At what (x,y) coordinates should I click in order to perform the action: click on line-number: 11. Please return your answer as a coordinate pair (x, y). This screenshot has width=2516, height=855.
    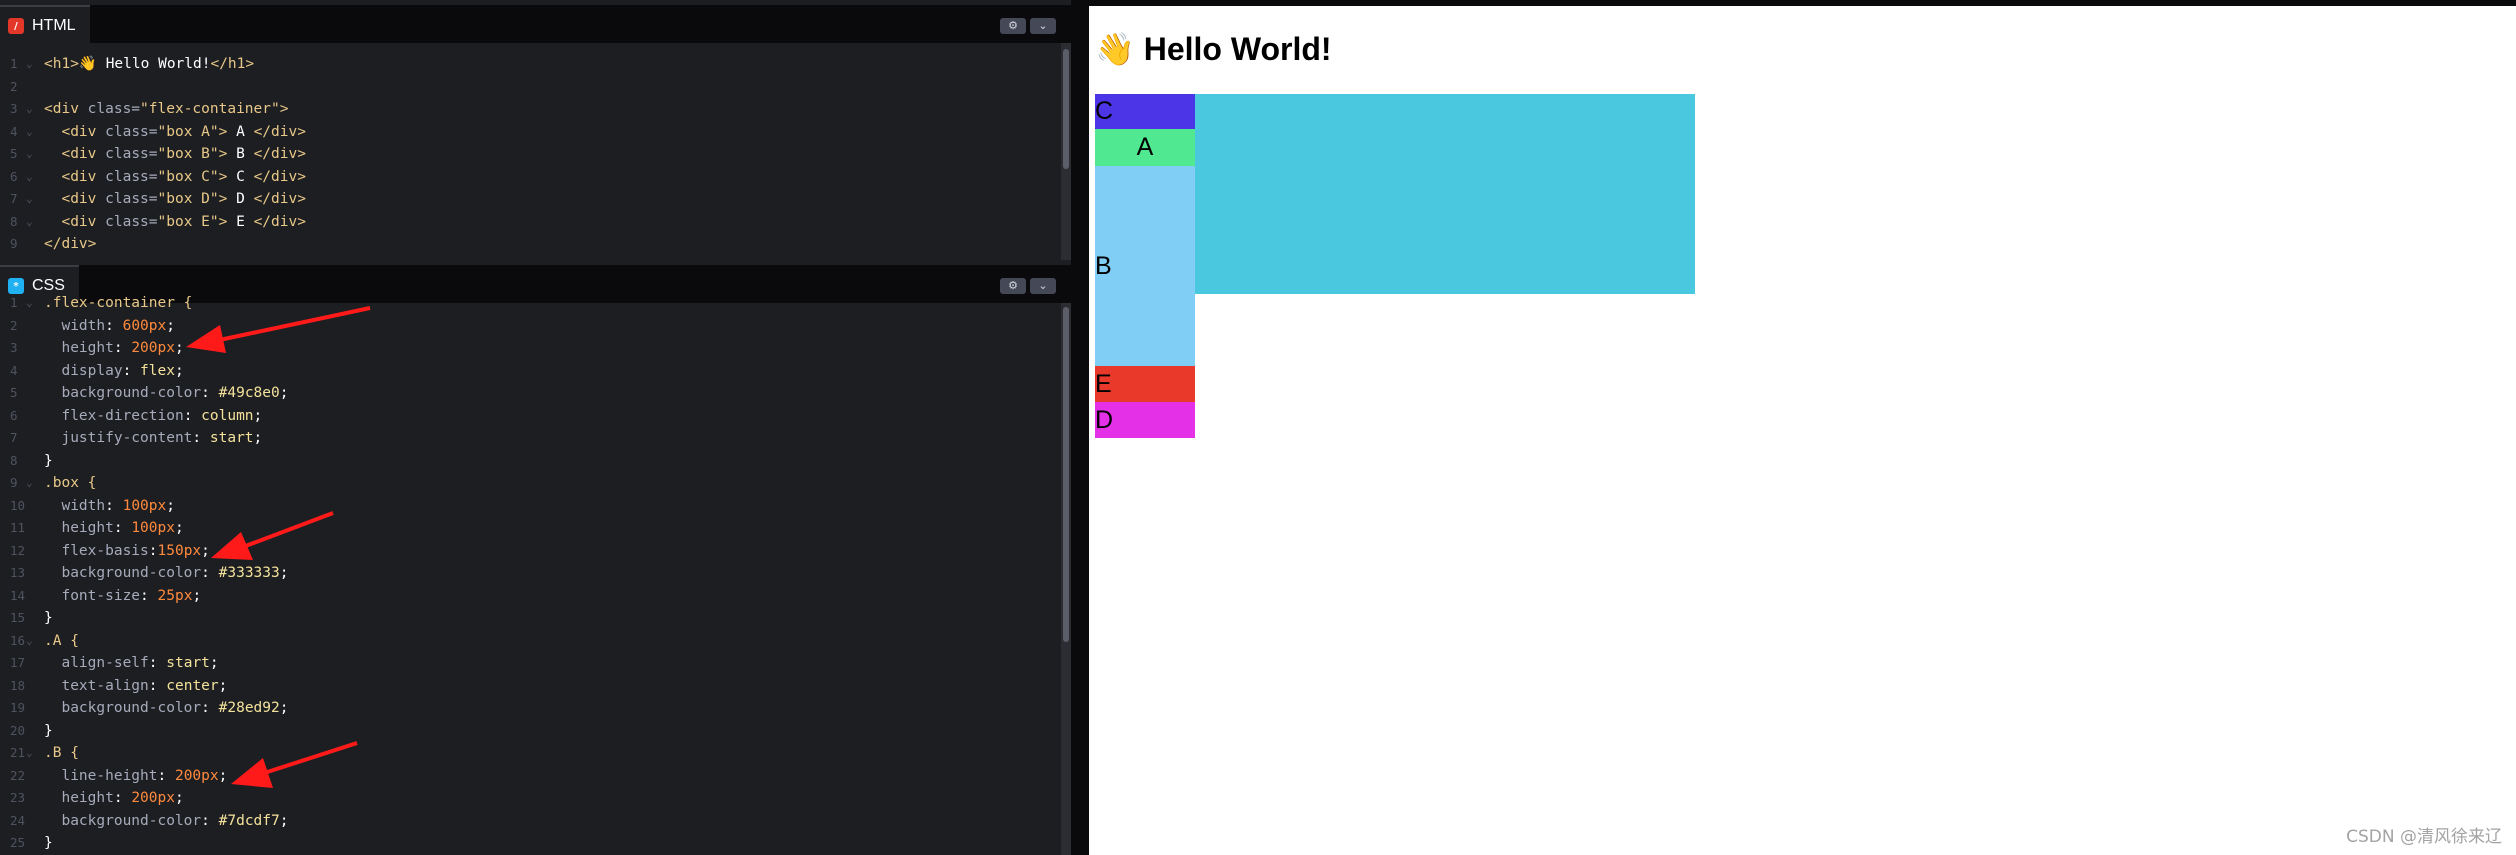
    Looking at the image, I should click on (18, 527).